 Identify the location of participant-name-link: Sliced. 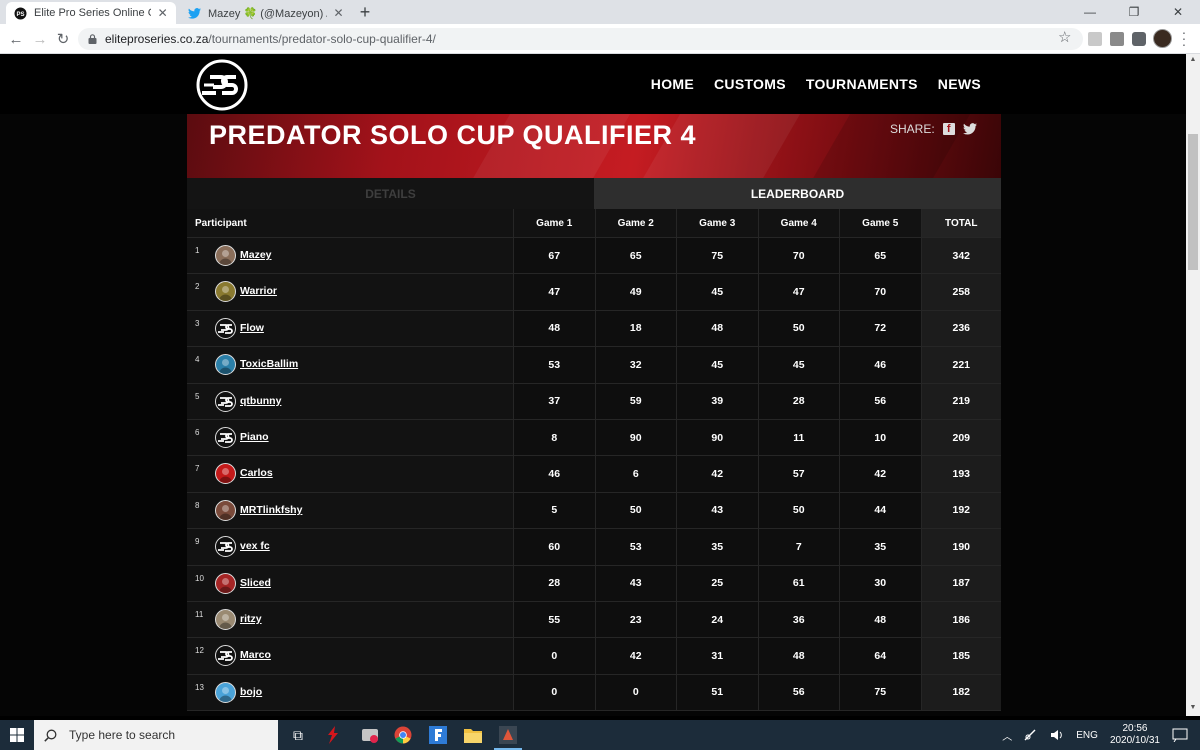
(255, 583).